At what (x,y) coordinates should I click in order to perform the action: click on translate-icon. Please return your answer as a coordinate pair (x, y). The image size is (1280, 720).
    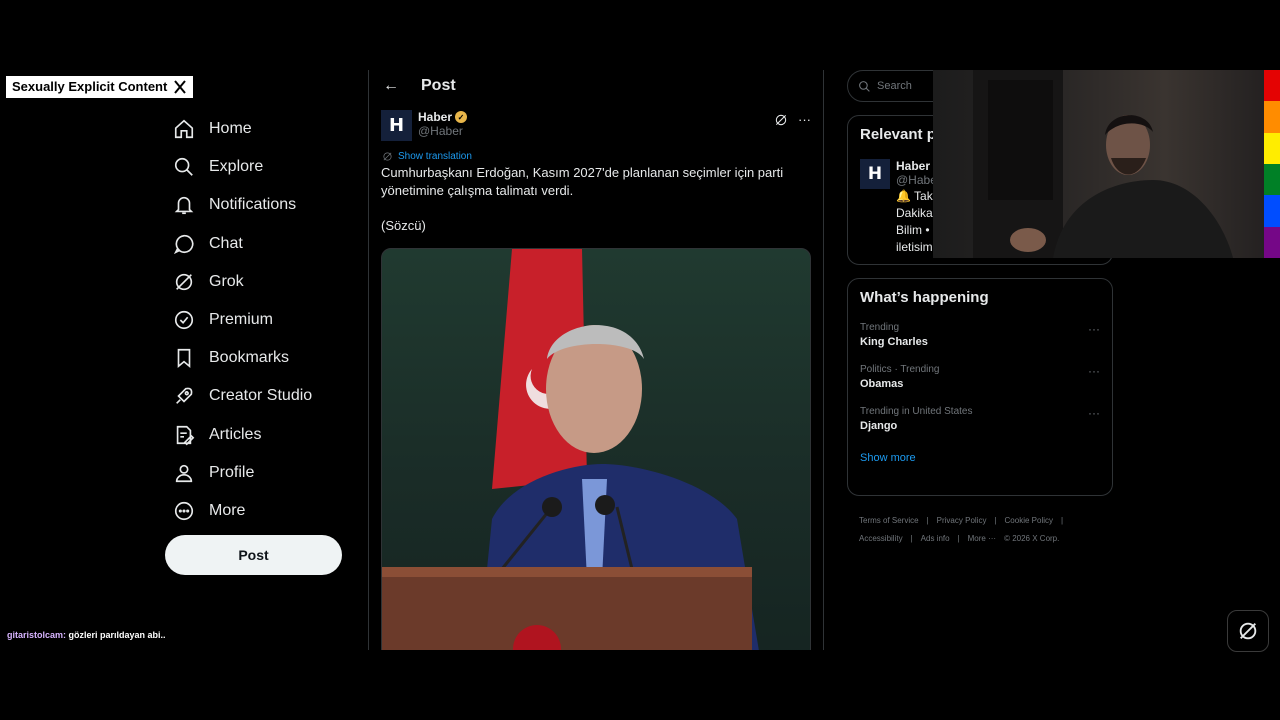
    Looking at the image, I should click on (387, 156).